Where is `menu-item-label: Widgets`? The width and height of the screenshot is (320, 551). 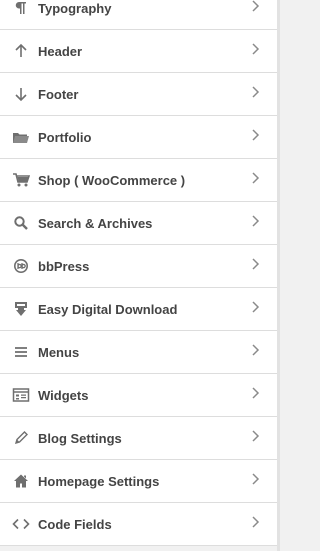
menu-item-label: Widgets is located at coordinates (63, 395).